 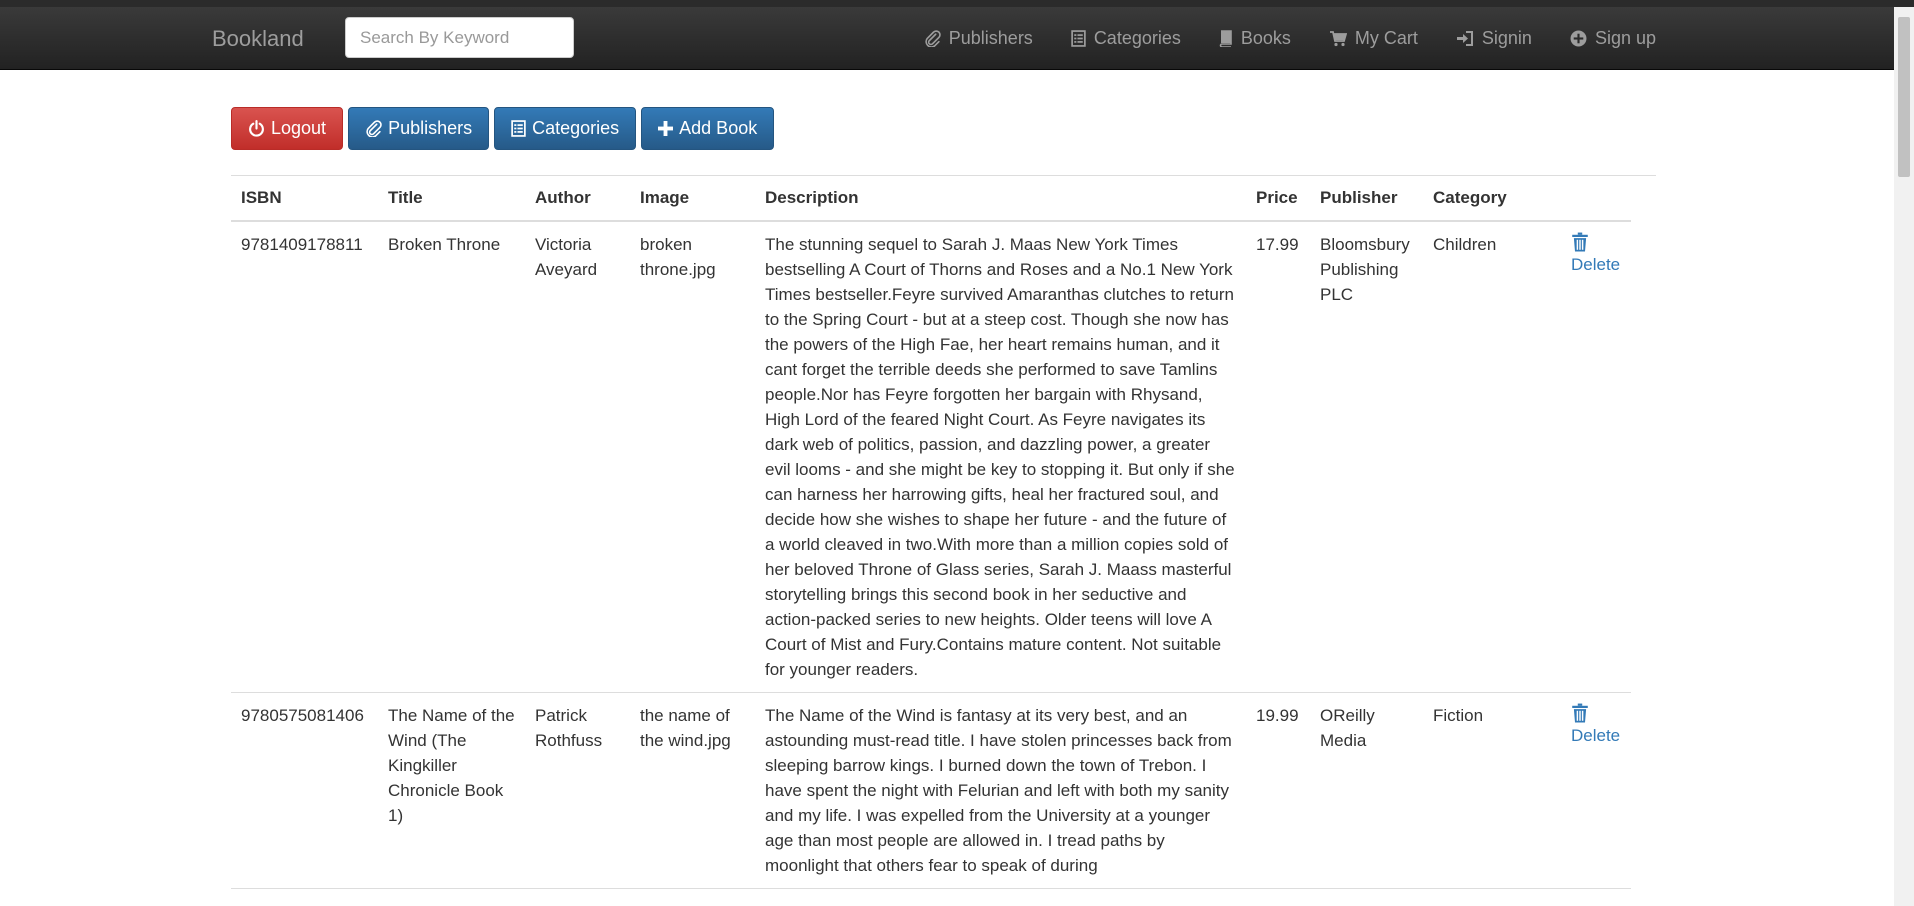 What do you see at coordinates (718, 128) in the screenshot?
I see `add-book-label: Add Book` at bounding box center [718, 128].